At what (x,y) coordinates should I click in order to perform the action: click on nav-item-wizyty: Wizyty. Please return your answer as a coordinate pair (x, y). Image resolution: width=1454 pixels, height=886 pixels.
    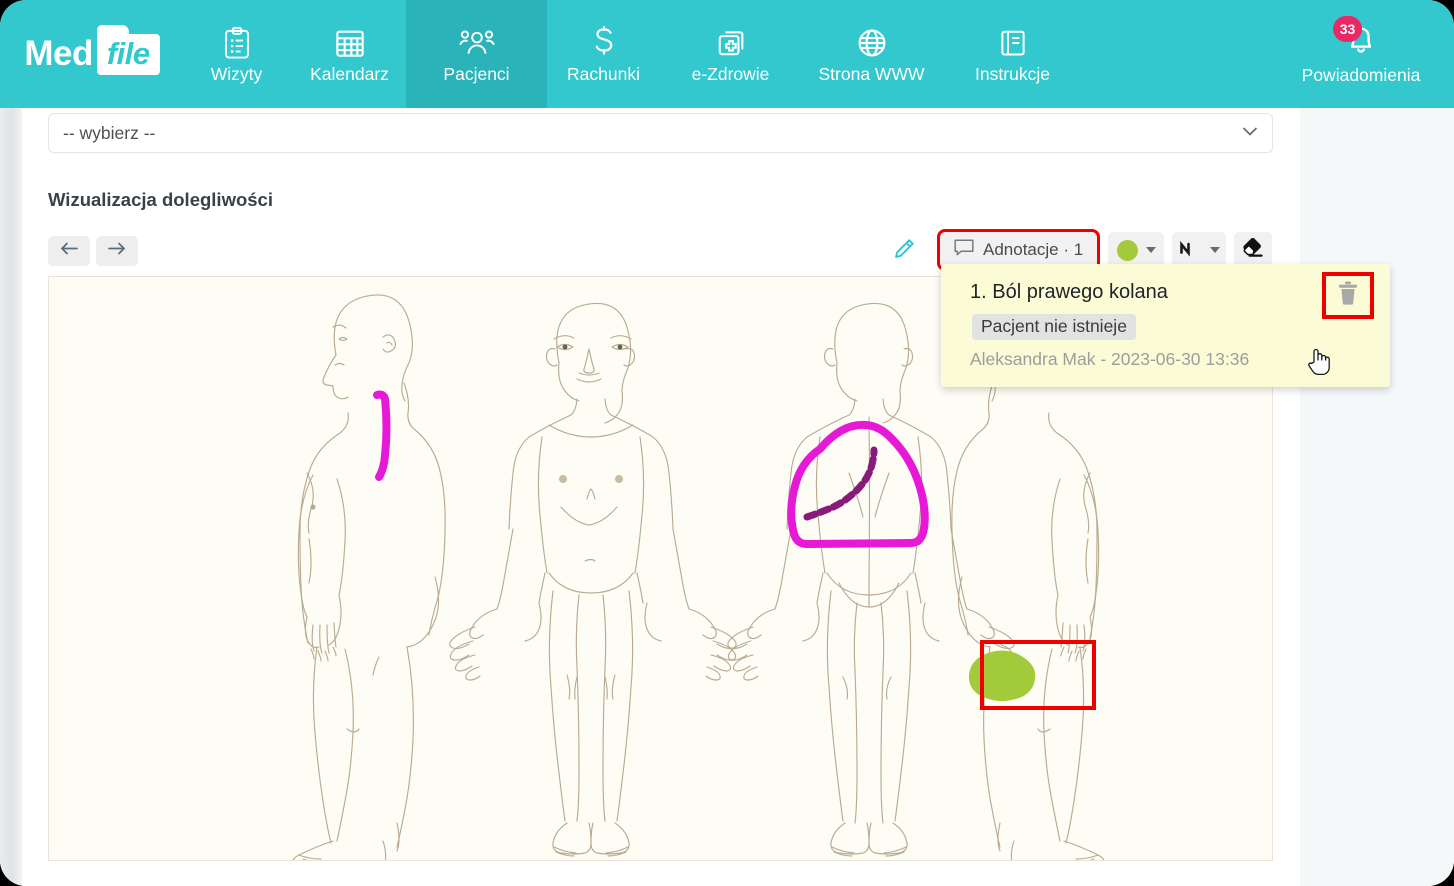
    Looking at the image, I should click on (236, 54).